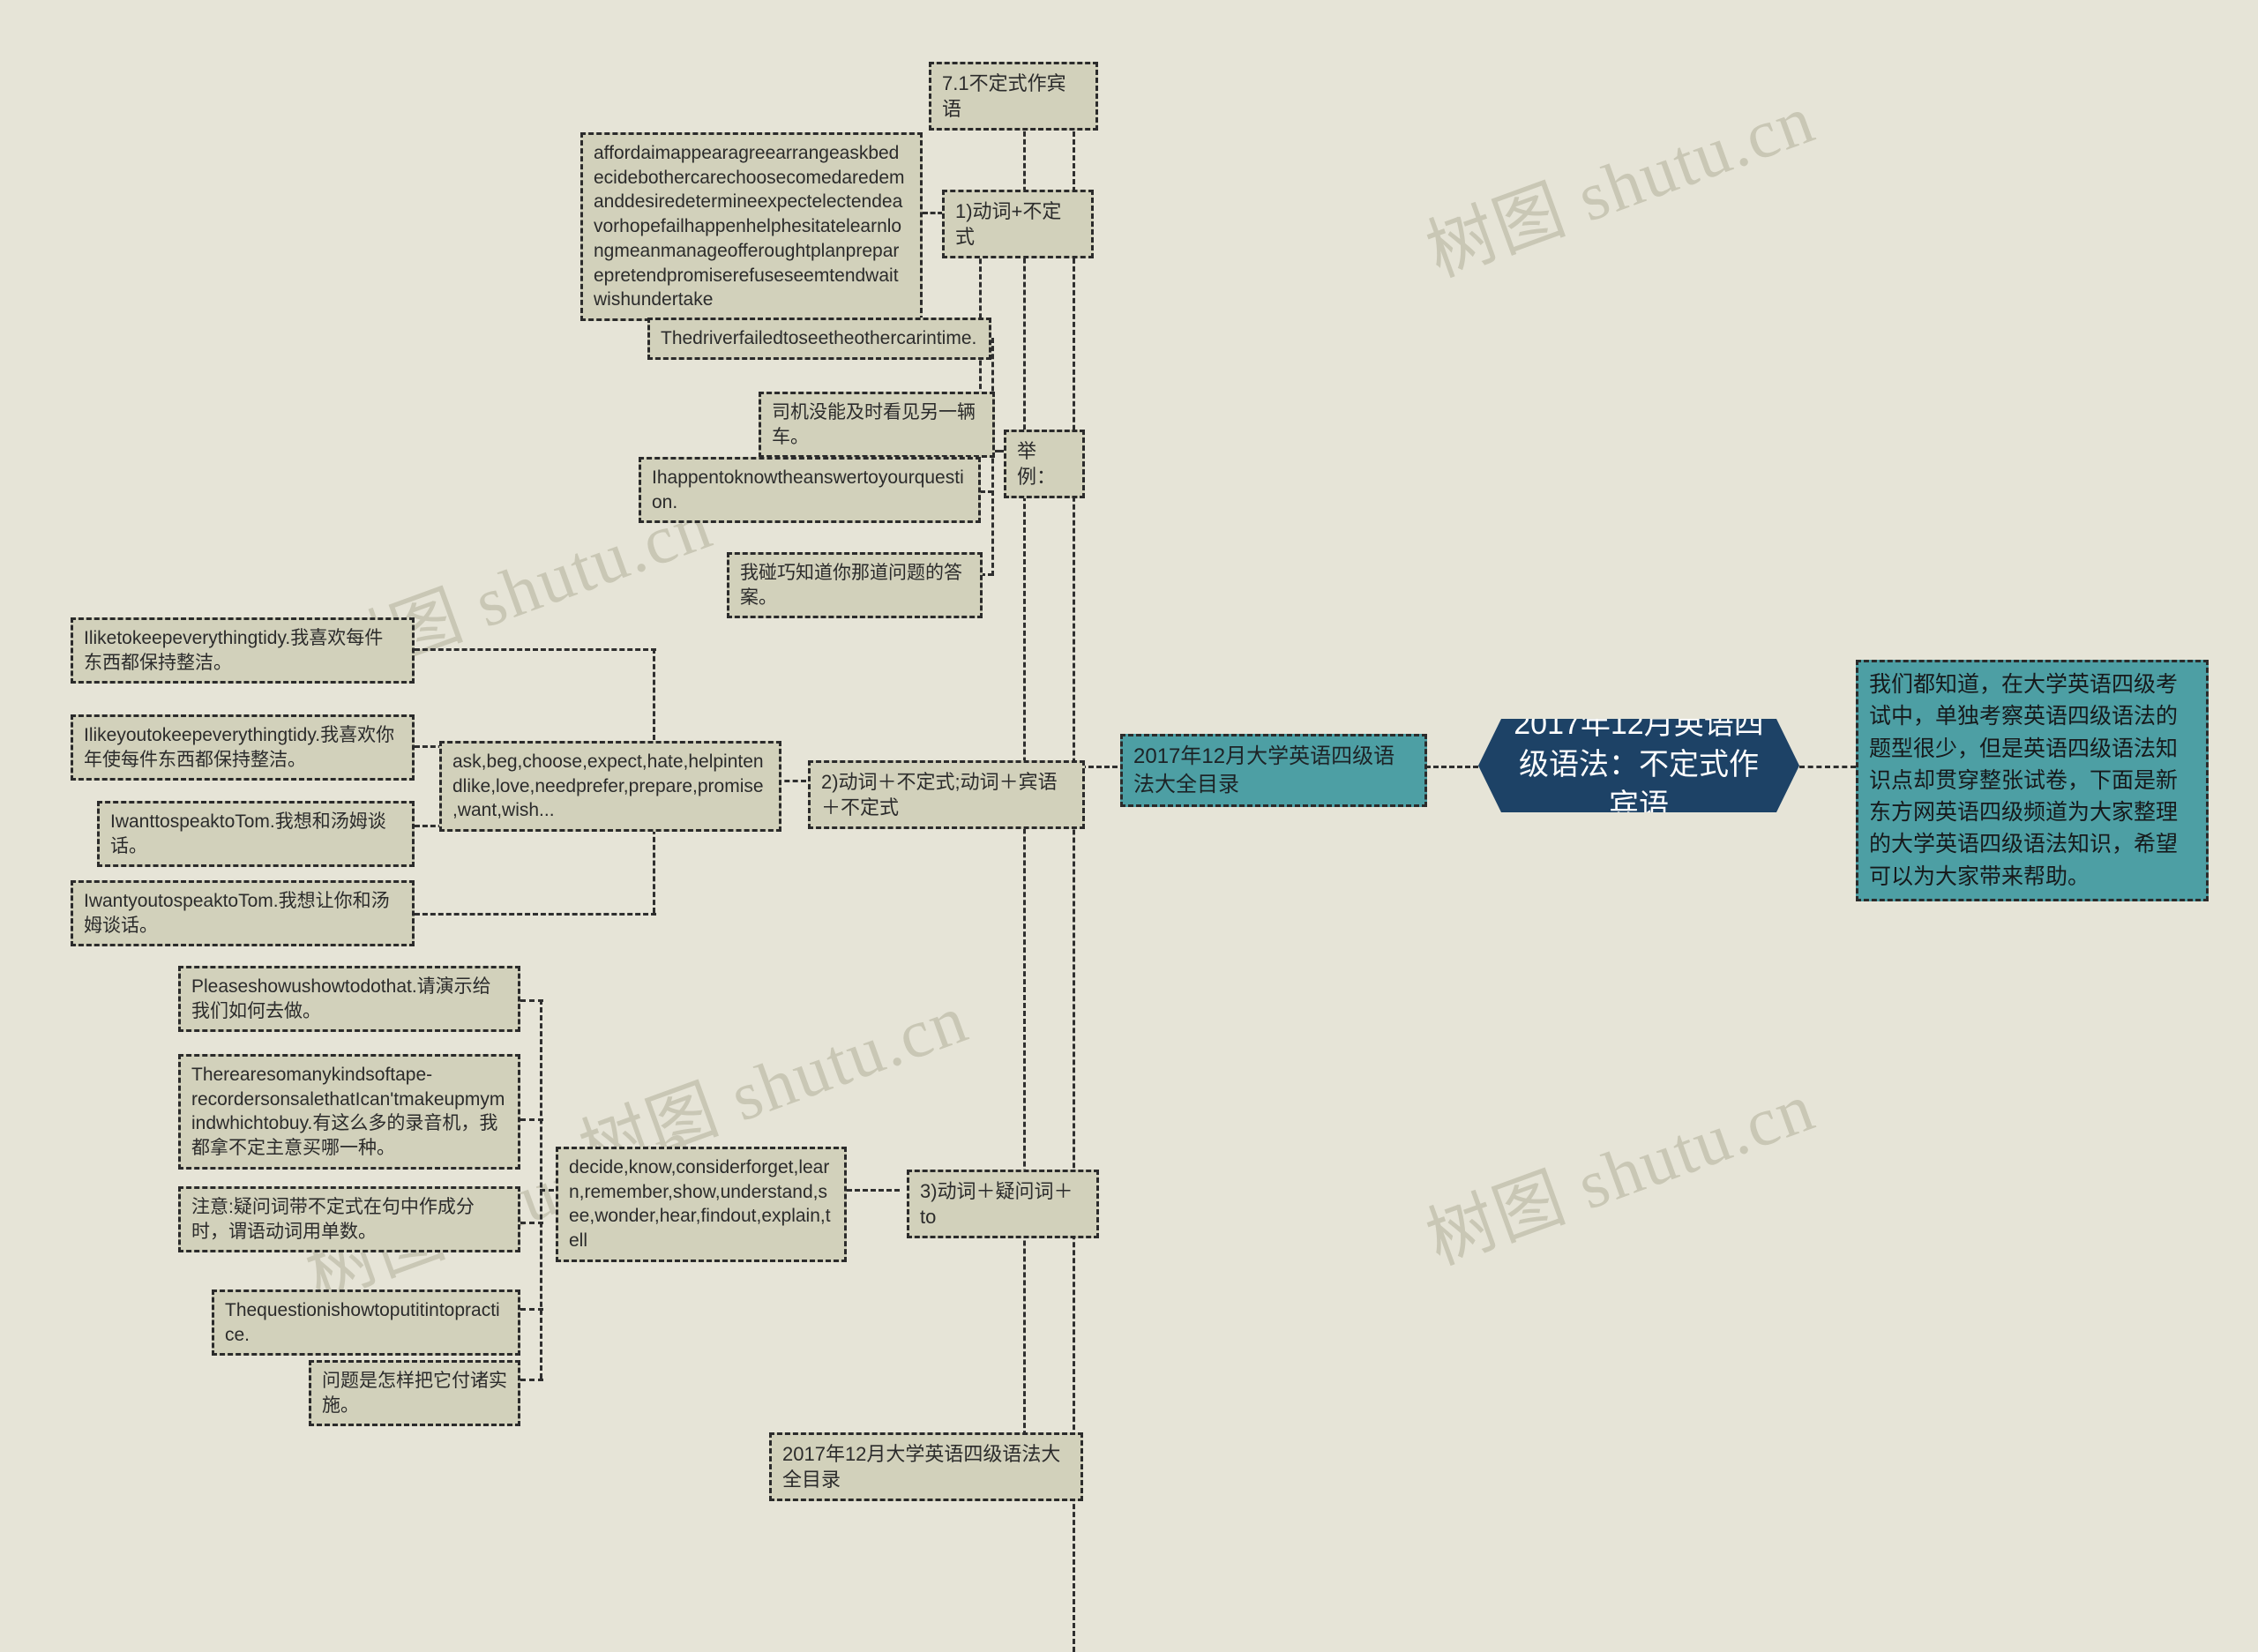  What do you see at coordinates (1014, 96) in the screenshot?
I see `subtopic-node: 7.1不定式作宾语` at bounding box center [1014, 96].